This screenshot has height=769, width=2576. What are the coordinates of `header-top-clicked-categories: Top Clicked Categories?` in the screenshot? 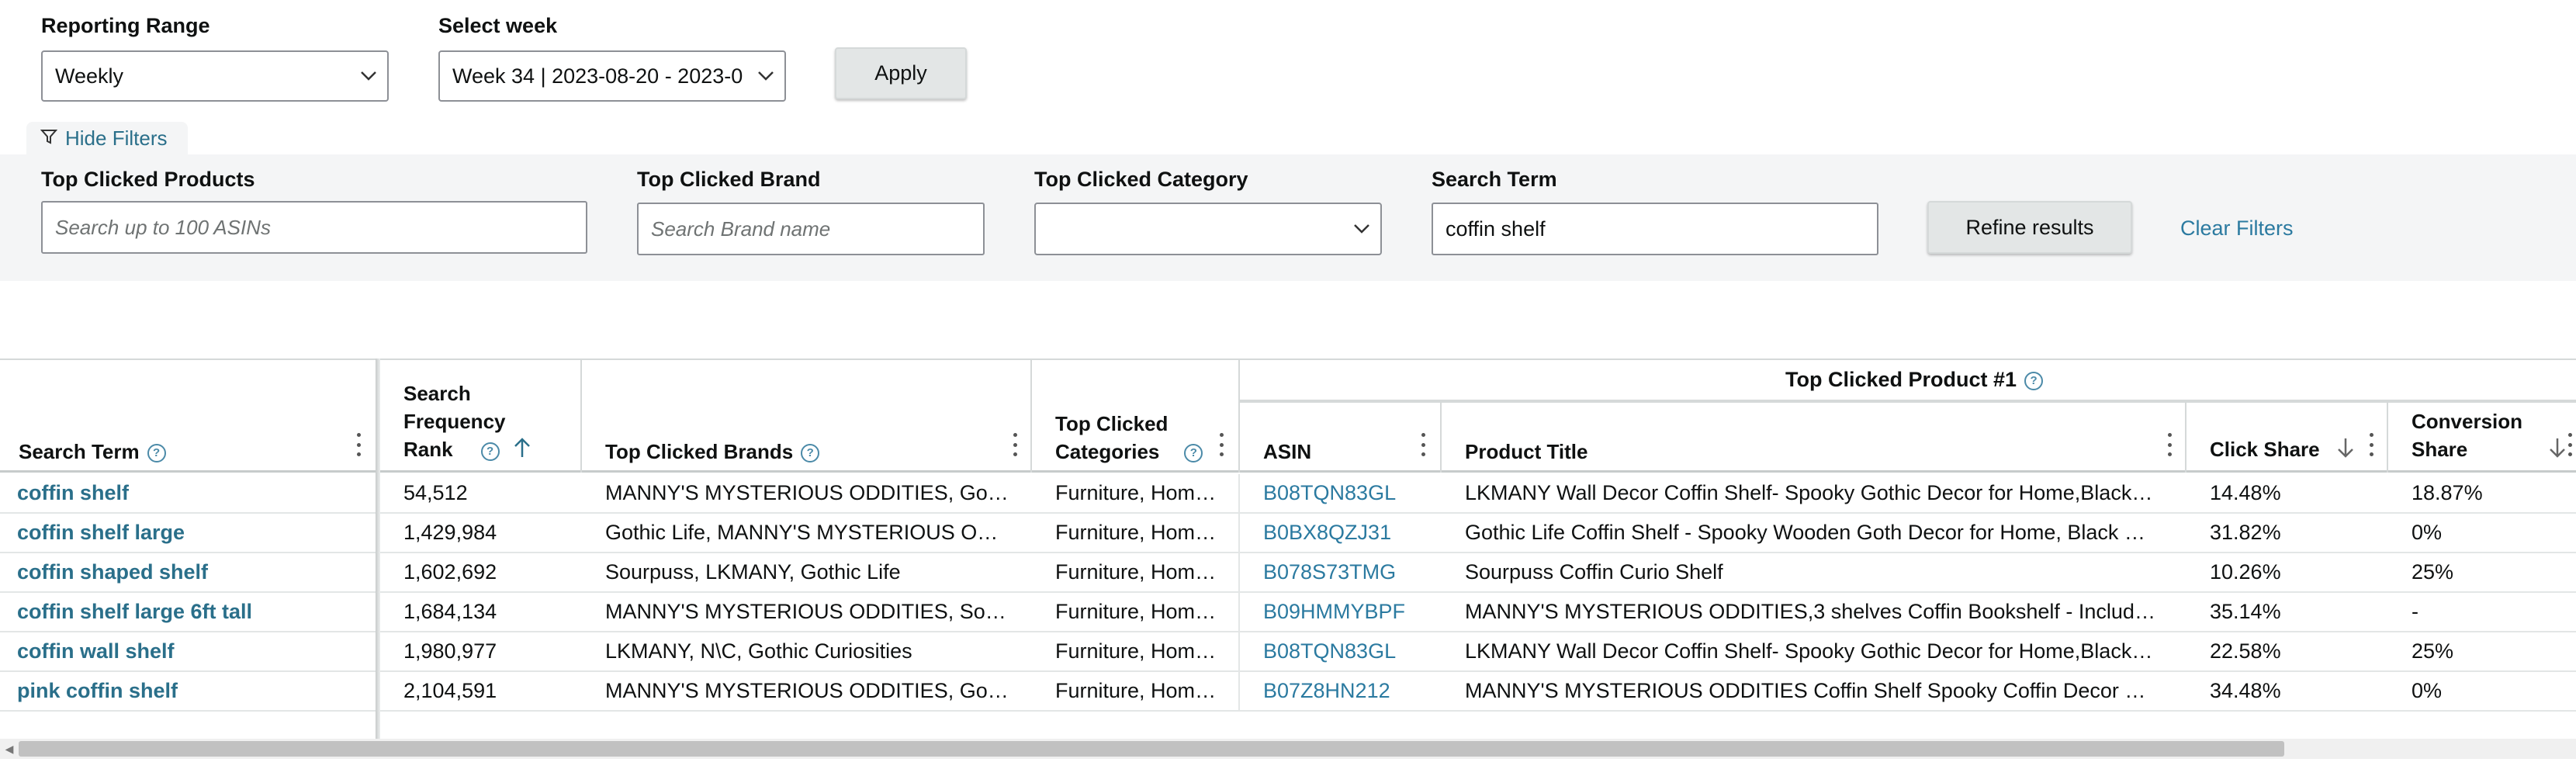 It's located at (1134, 416).